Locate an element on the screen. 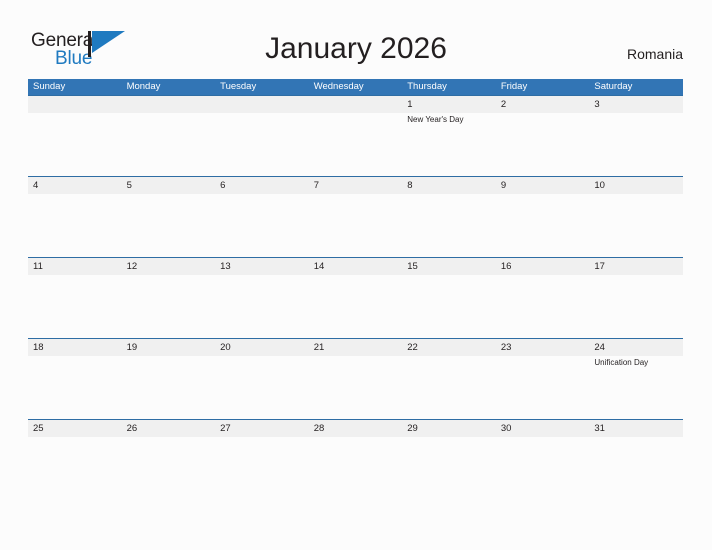  weekday-header-sunday: Sunday is located at coordinates (49, 86).